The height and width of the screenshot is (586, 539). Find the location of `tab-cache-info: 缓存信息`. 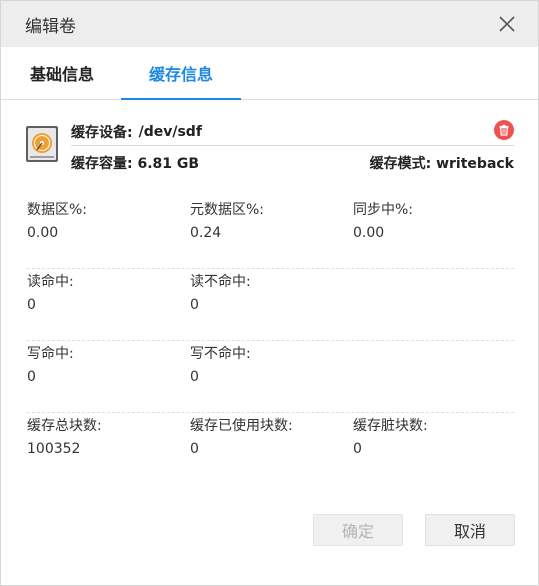

tab-cache-info: 缓存信息 is located at coordinates (181, 73).